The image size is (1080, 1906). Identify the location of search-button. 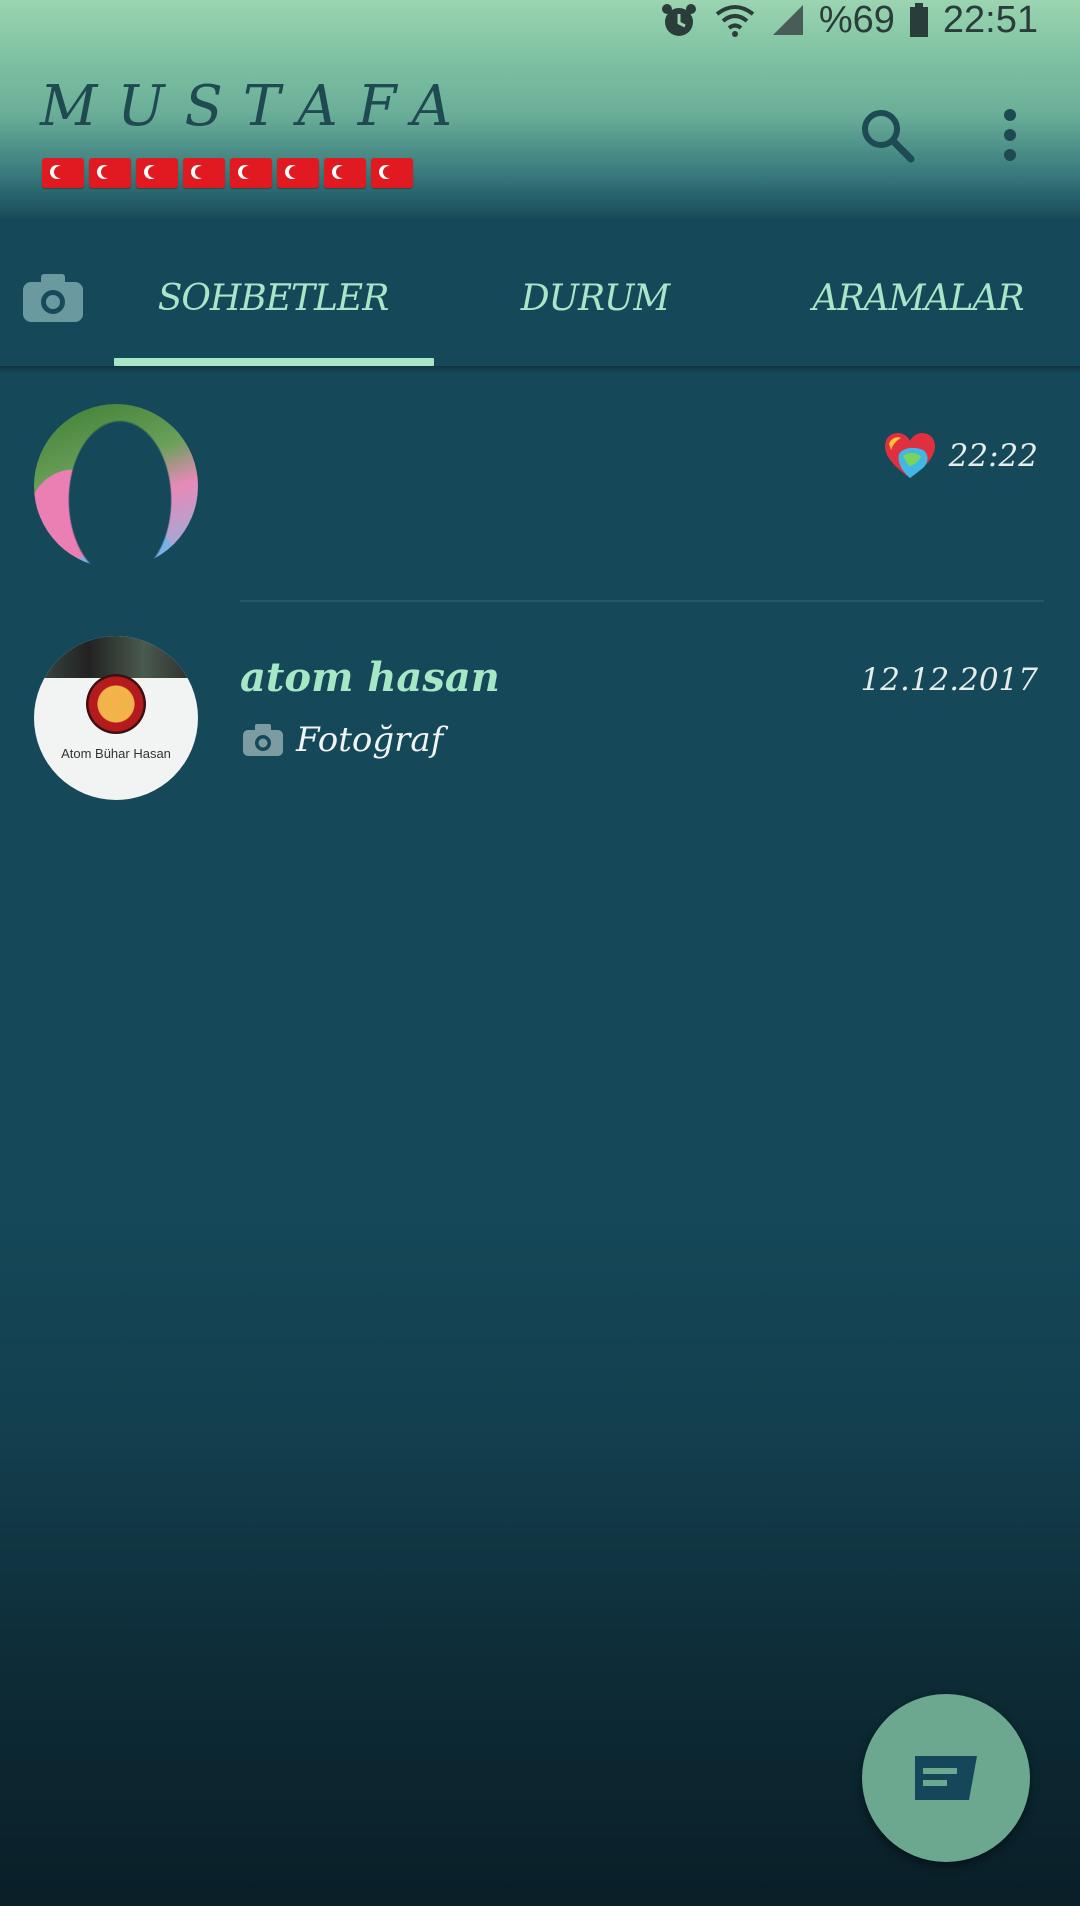
(887, 135).